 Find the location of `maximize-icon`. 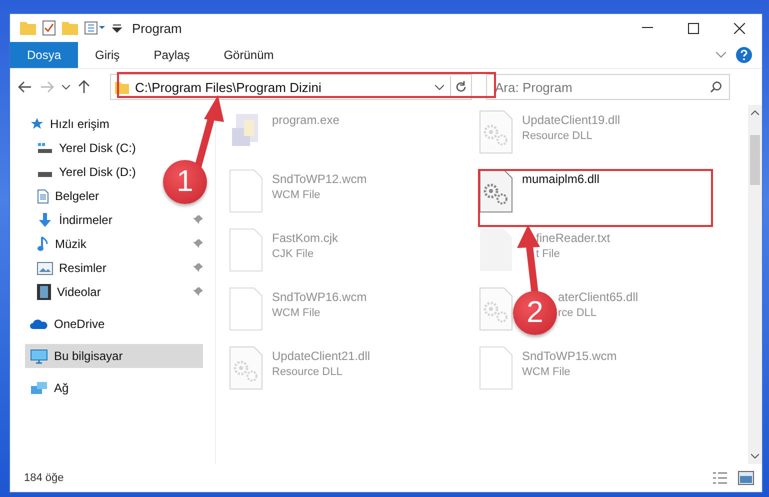

maximize-icon is located at coordinates (693, 28).